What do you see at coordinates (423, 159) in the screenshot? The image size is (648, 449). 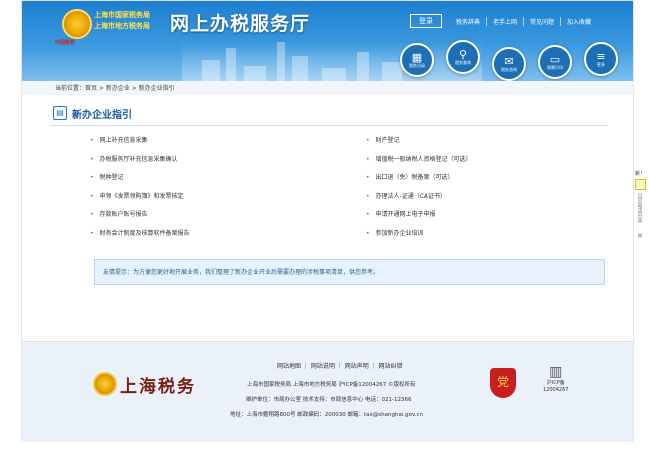 I see `link-text: 增值税一般纳税人资格登记（可选）` at bounding box center [423, 159].